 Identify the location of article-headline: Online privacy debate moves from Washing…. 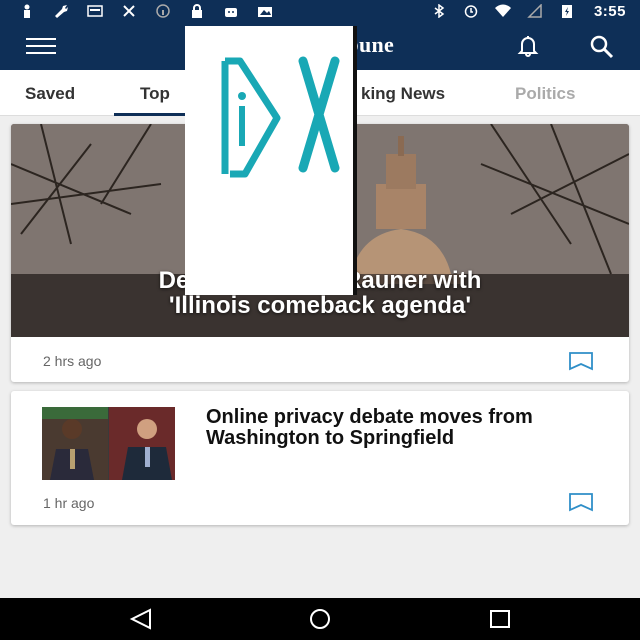
(369, 427).